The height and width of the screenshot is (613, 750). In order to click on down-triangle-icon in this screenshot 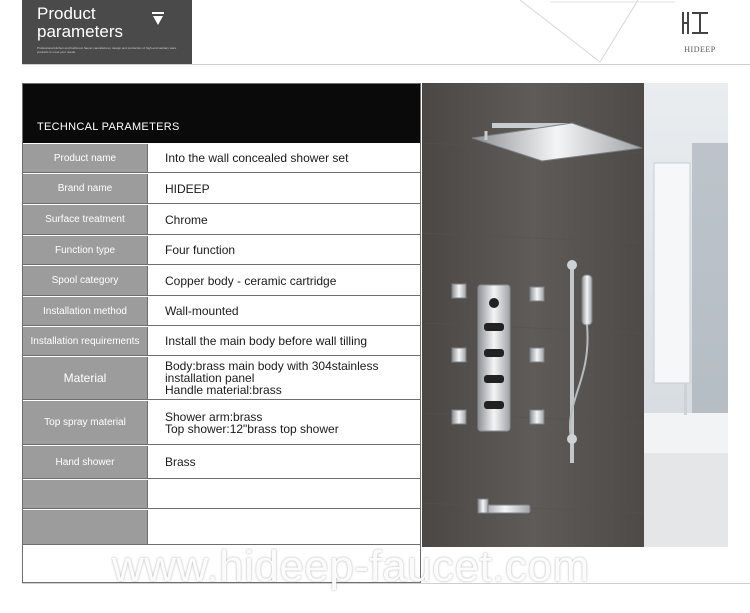, I will do `click(158, 20)`.